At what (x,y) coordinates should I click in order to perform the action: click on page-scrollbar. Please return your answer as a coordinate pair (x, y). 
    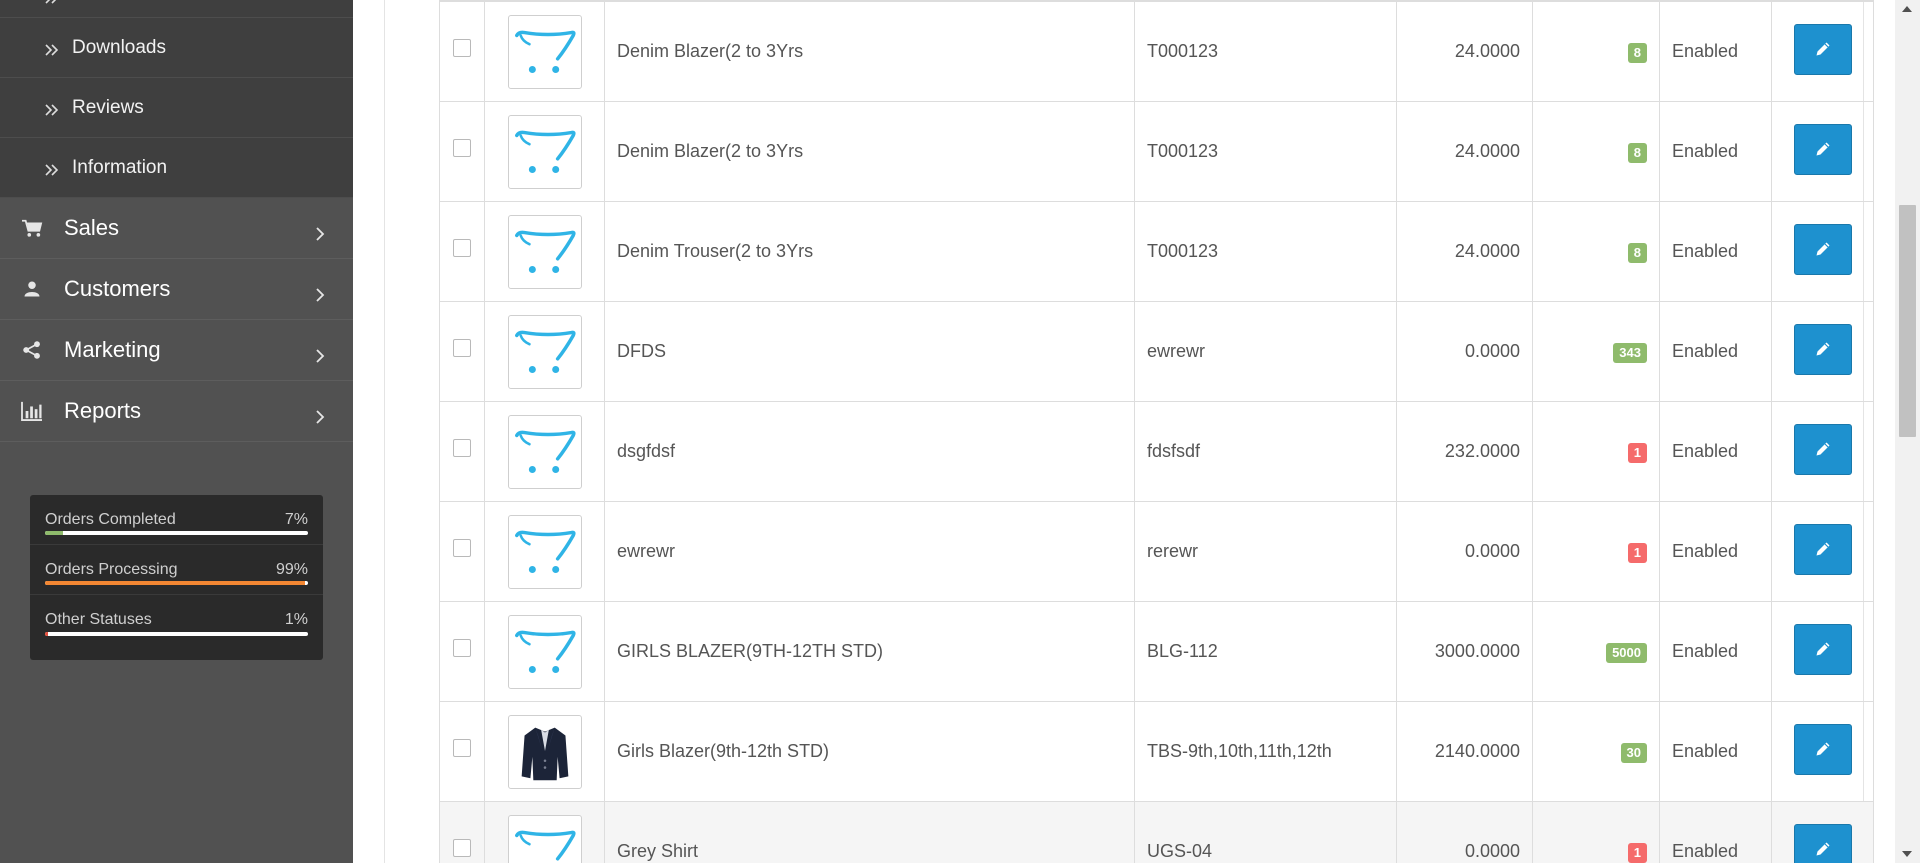
    Looking at the image, I should click on (1907, 431).